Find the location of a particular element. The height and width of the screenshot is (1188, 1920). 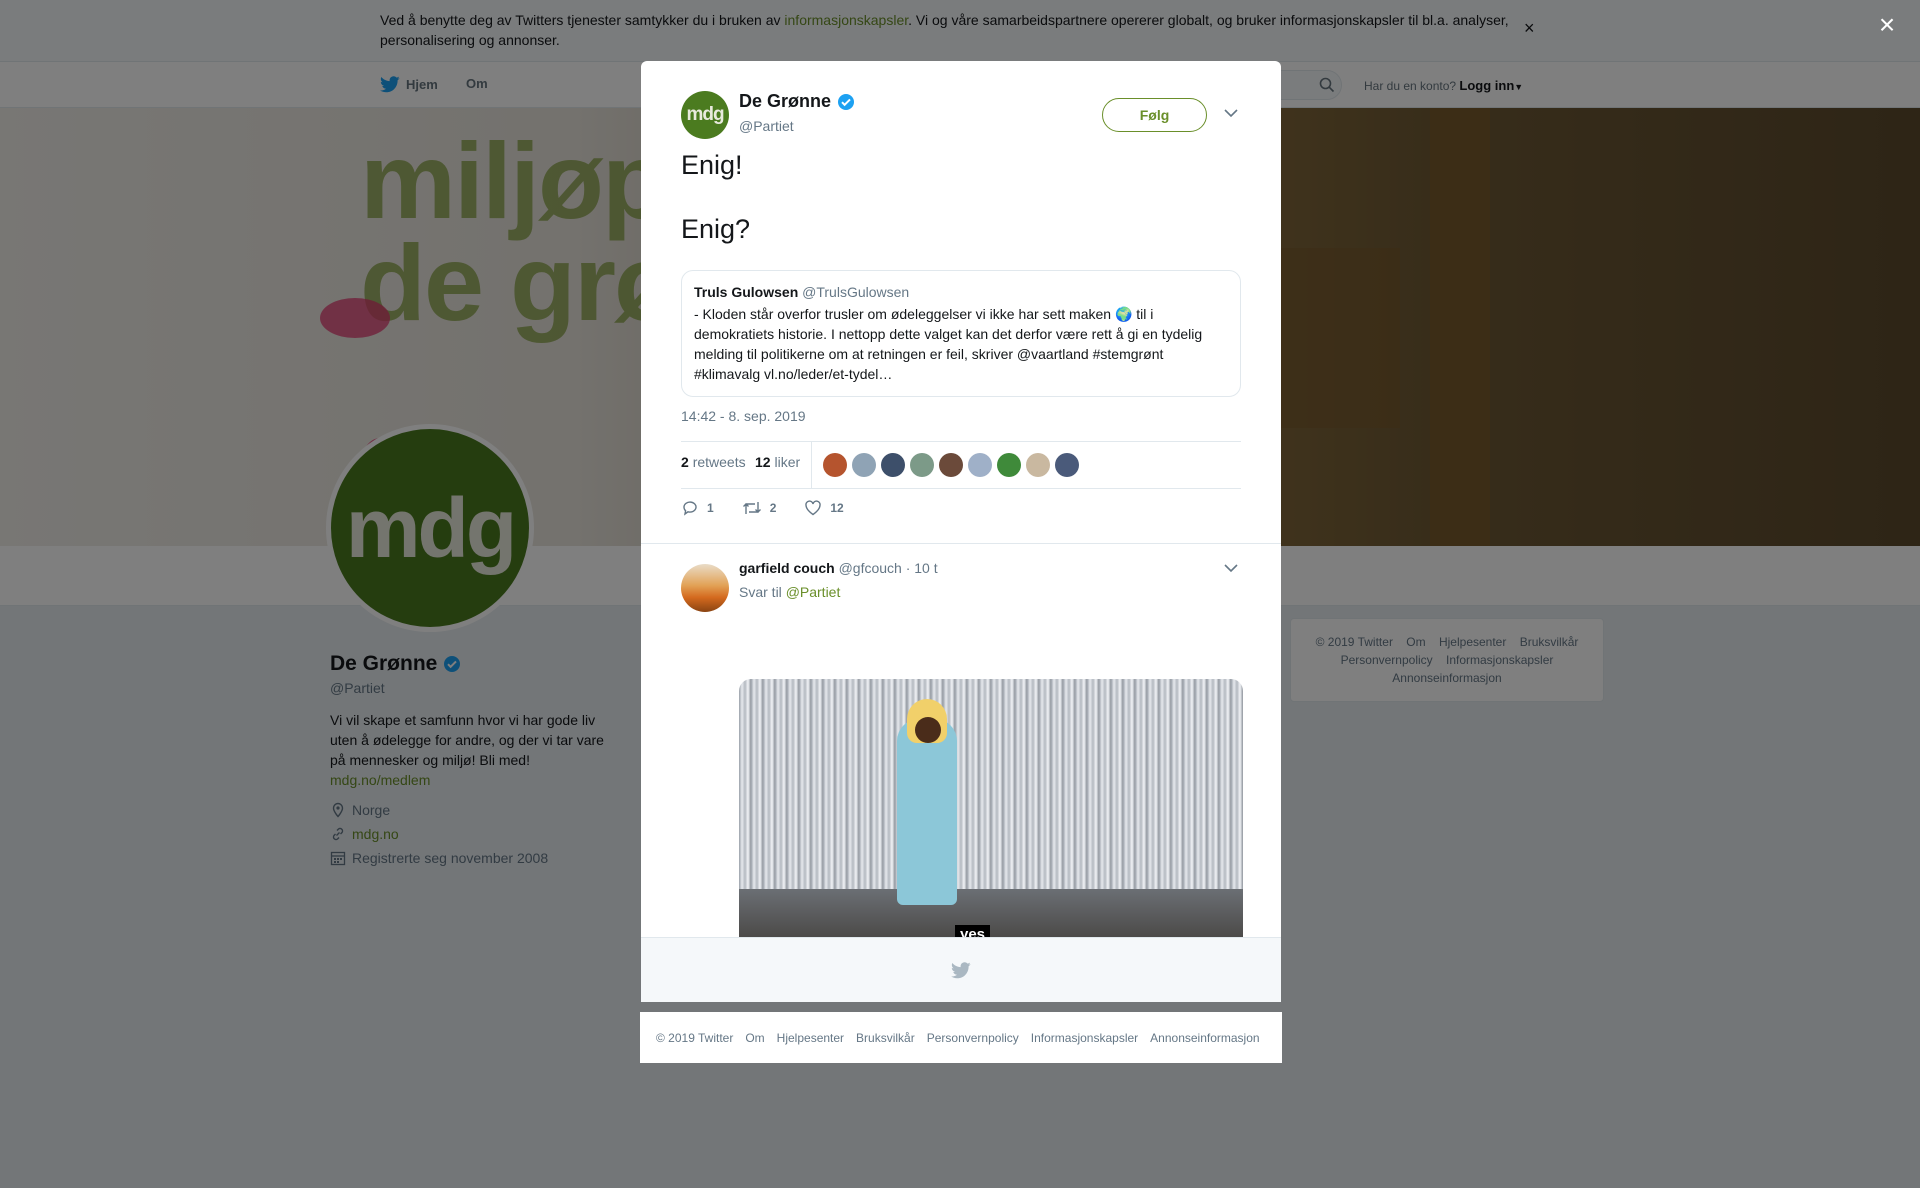

verified-icon is located at coordinates (846, 101).